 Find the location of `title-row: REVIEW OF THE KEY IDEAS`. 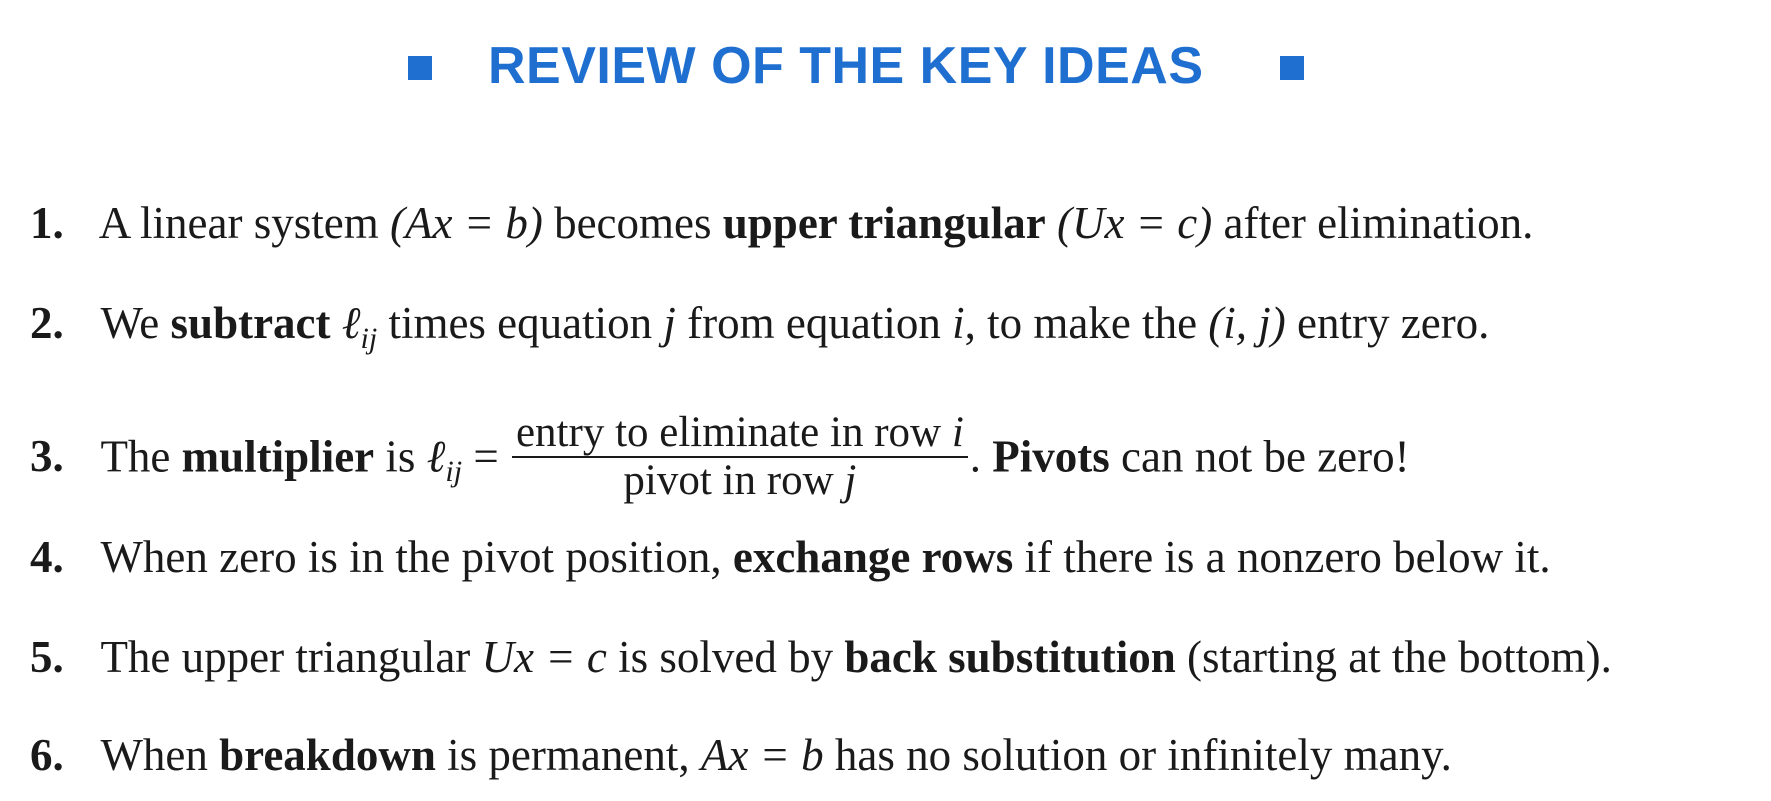

title-row: REVIEW OF THE KEY IDEAS is located at coordinates (885, 71).